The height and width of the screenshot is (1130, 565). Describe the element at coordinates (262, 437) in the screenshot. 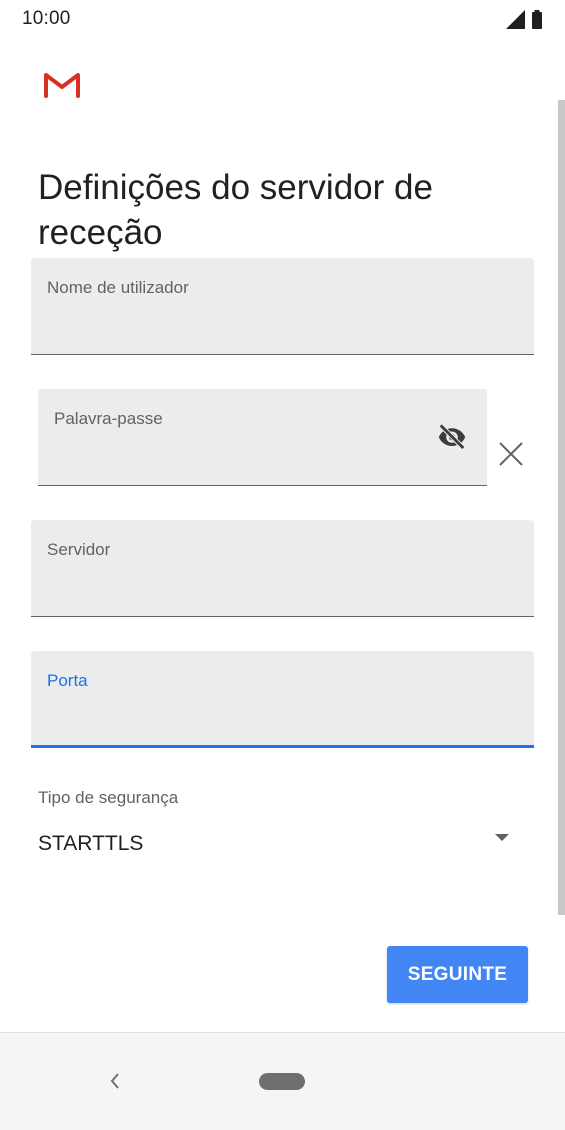

I see `password-field: Palavra-passe` at that location.